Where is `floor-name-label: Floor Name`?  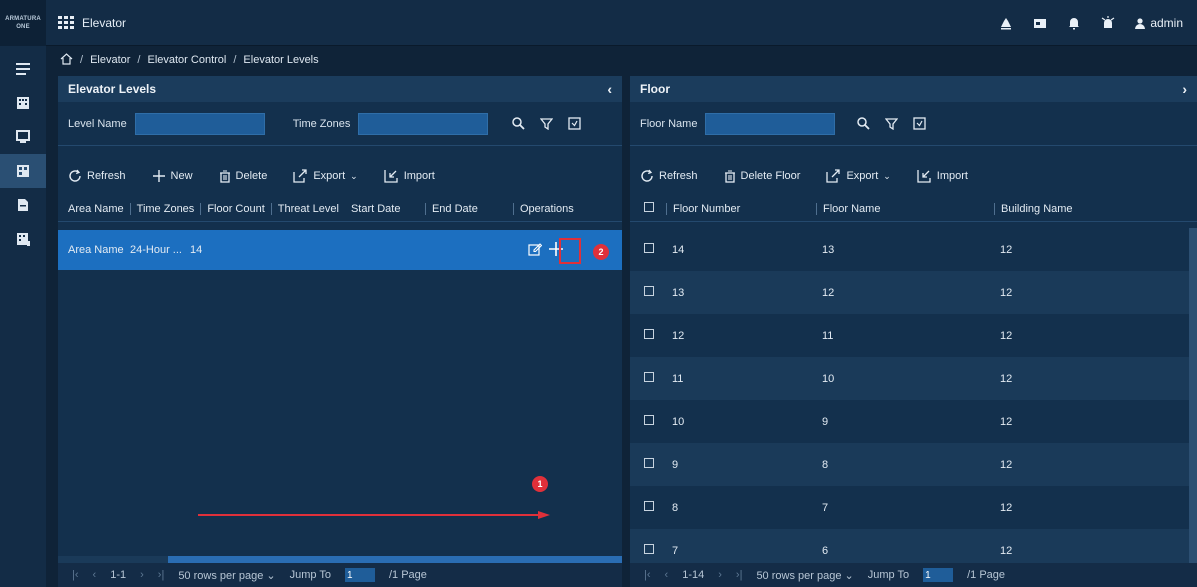
floor-name-label: Floor Name is located at coordinates (669, 123).